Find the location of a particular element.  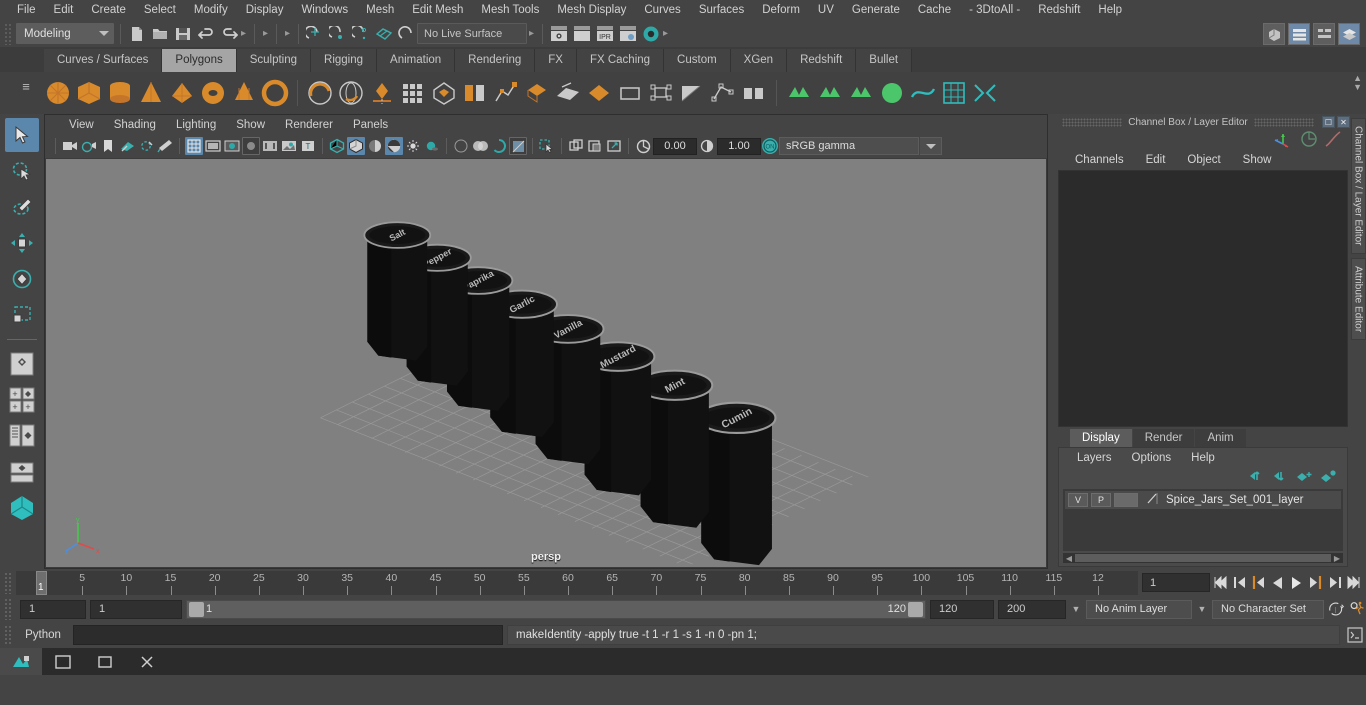

channel-box-menu-edit: Edit is located at coordinates (1156, 160).